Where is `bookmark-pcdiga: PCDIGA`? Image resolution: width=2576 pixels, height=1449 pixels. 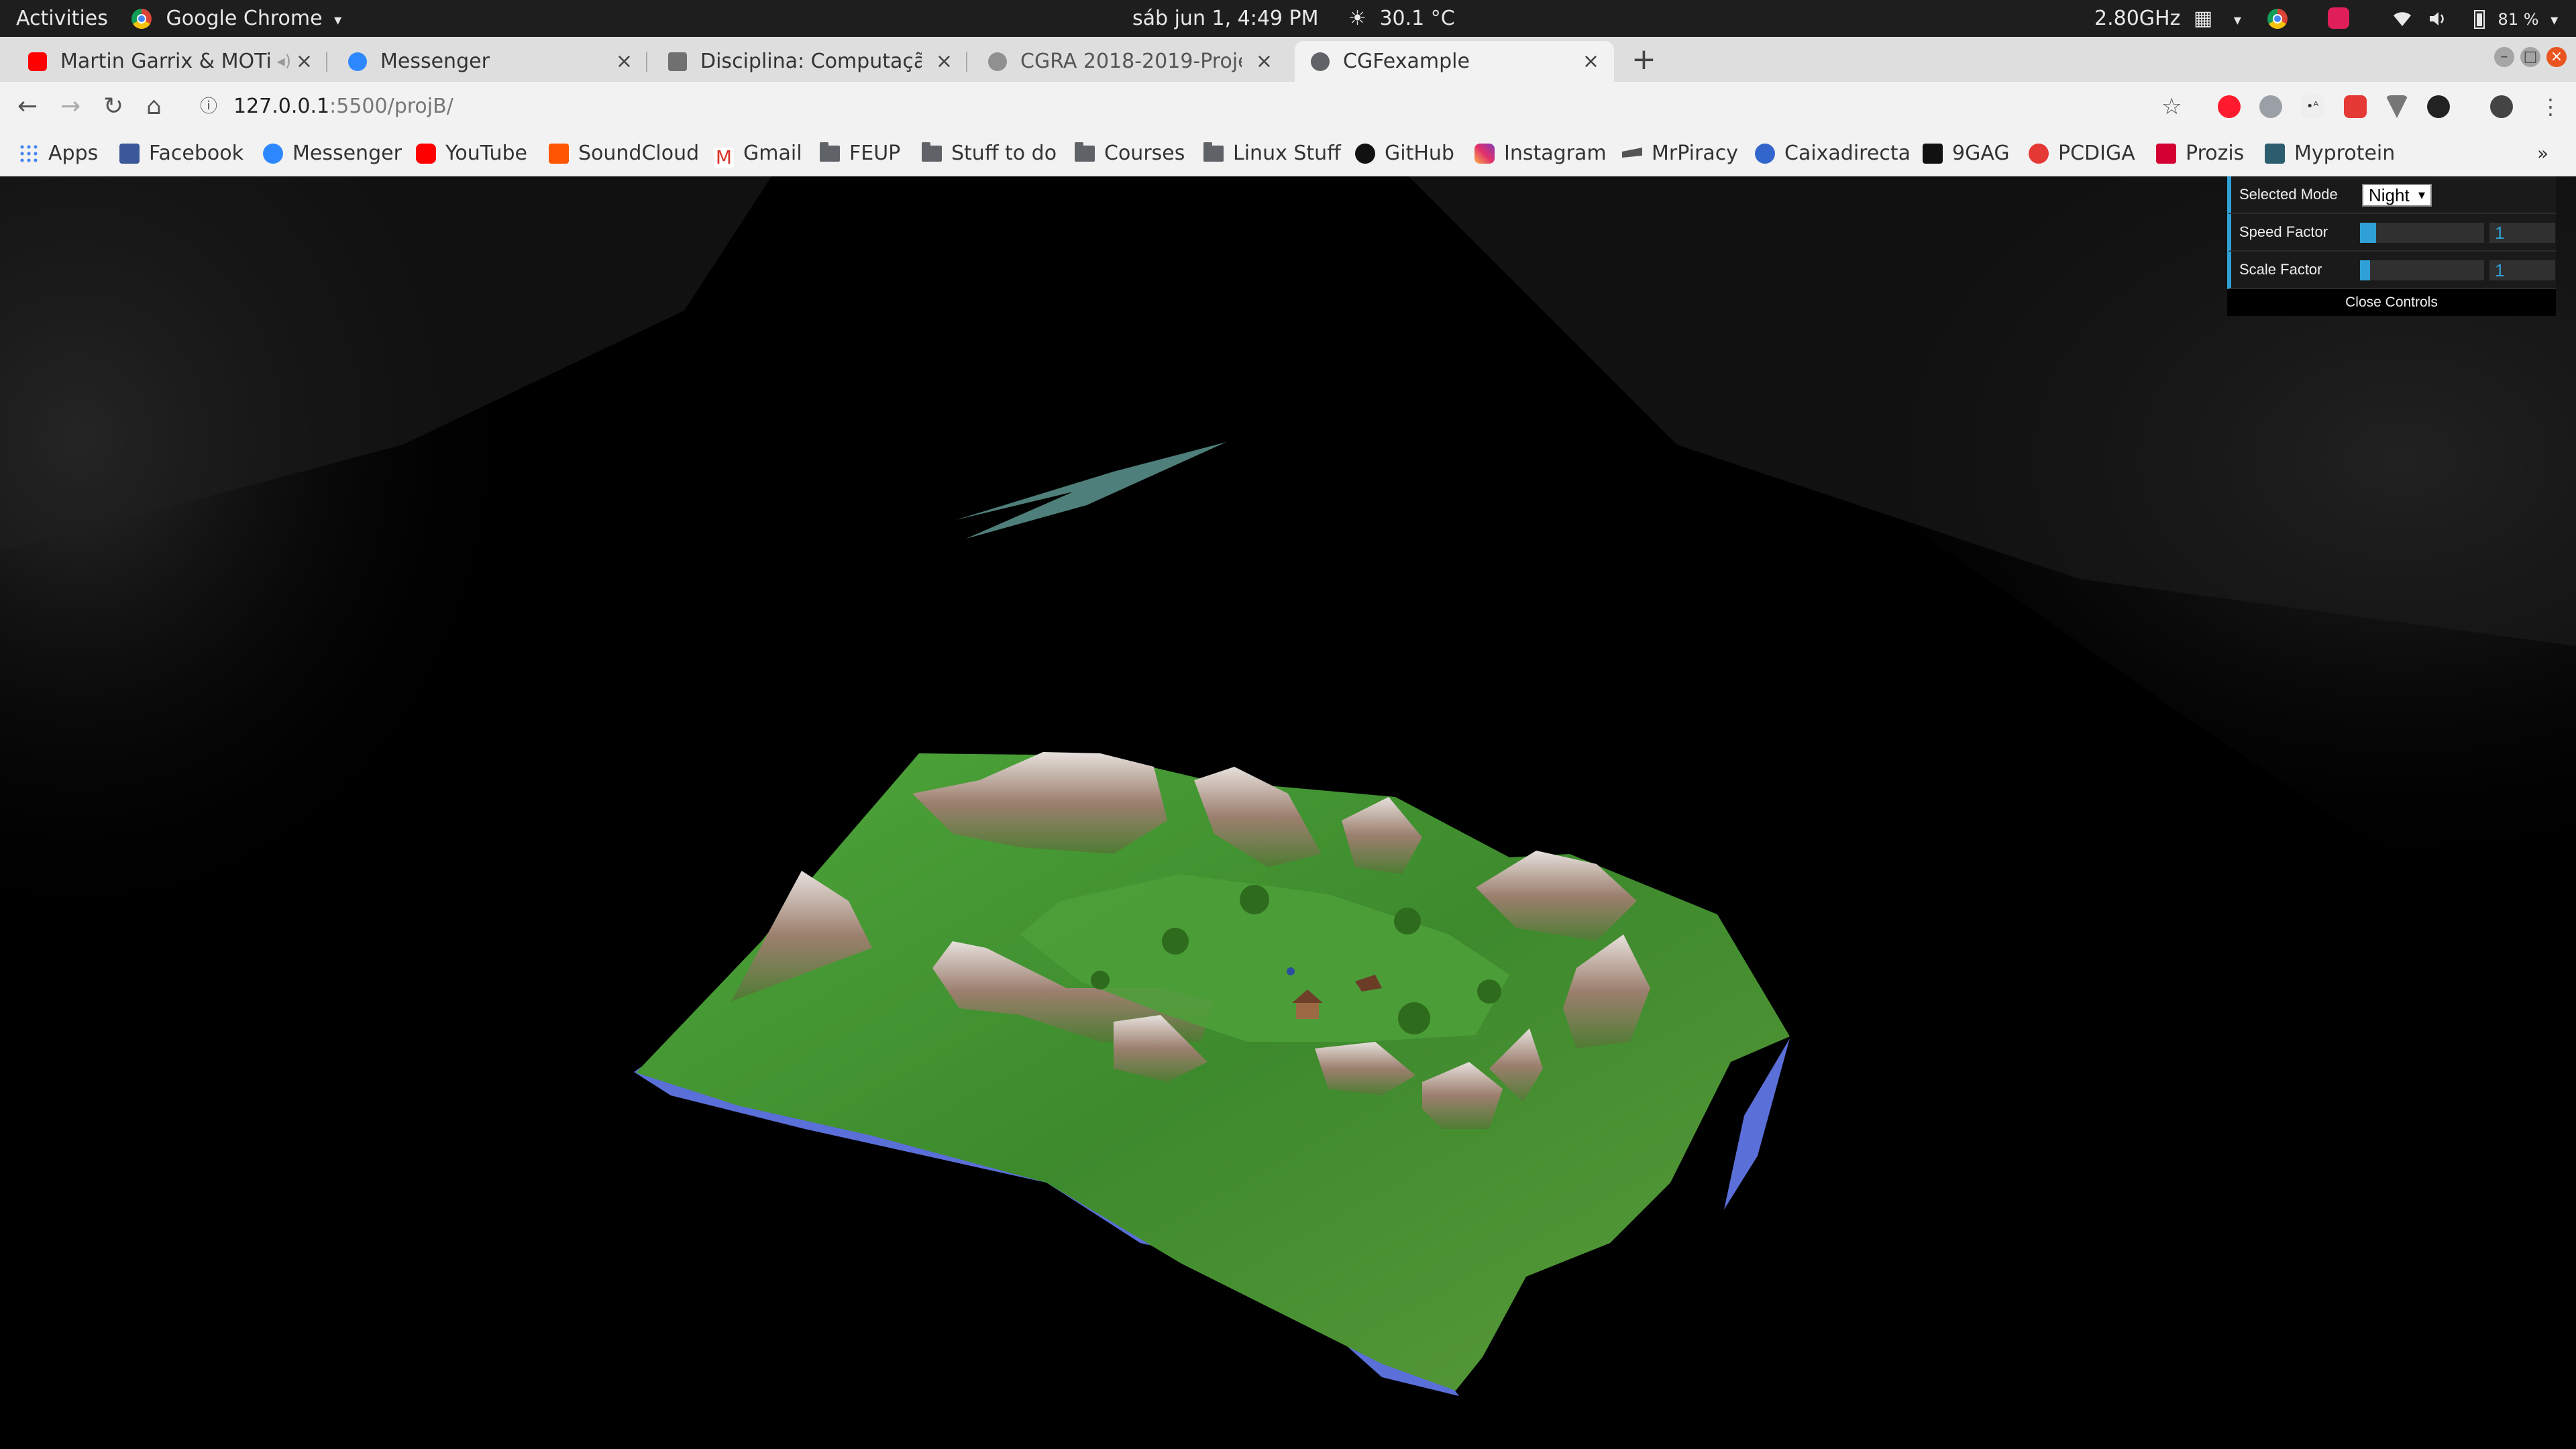
bookmark-pcdiga: PCDIGA is located at coordinates (2082, 153).